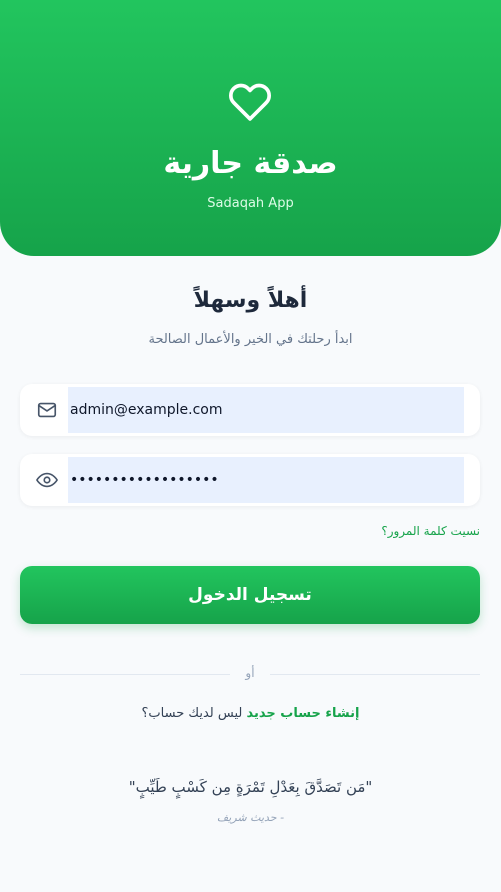  I want to click on create-account-link: إنشاء حساب جديد, so click(303, 713).